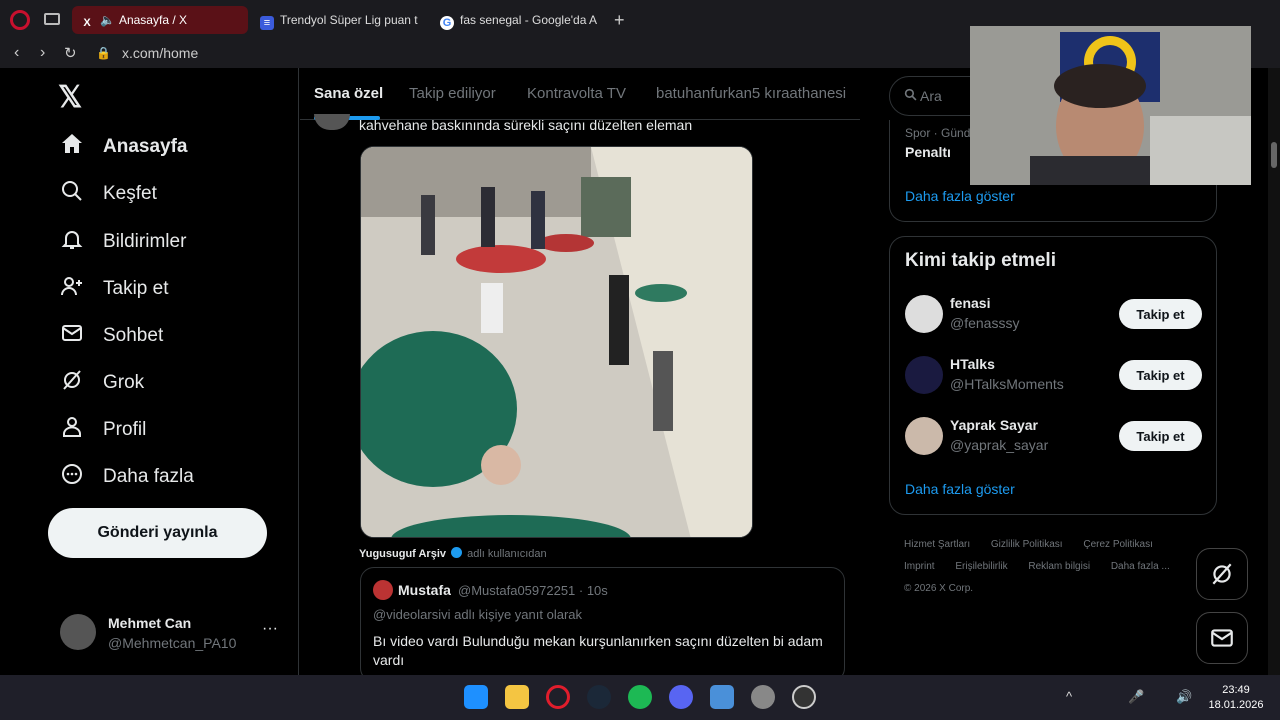 Image resolution: width=1280 pixels, height=720 pixels. What do you see at coordinates (1222, 574) in the screenshot?
I see `grok-float-button` at bounding box center [1222, 574].